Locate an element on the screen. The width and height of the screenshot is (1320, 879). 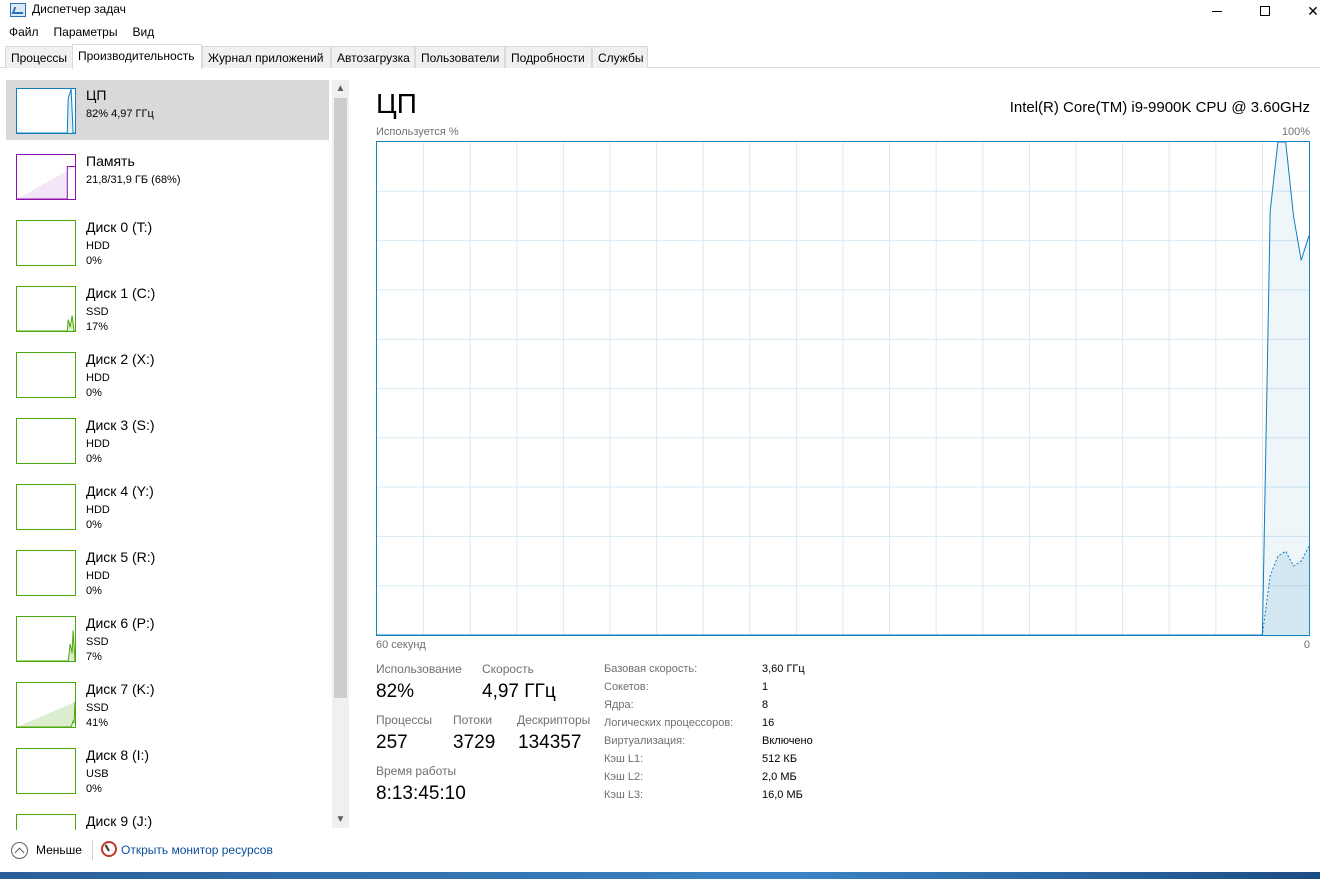
tab-details: Подробности is located at coordinates (548, 57).